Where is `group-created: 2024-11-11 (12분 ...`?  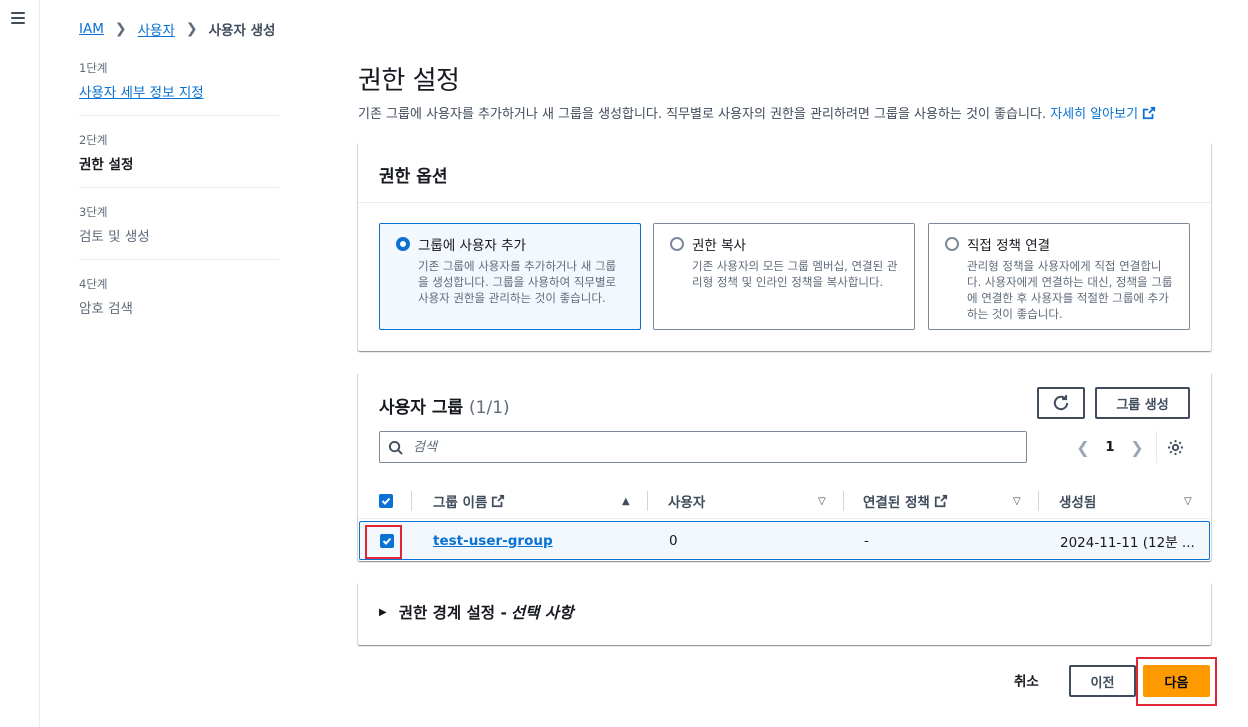 group-created: 2024-11-11 (12분 ... is located at coordinates (1127, 542).